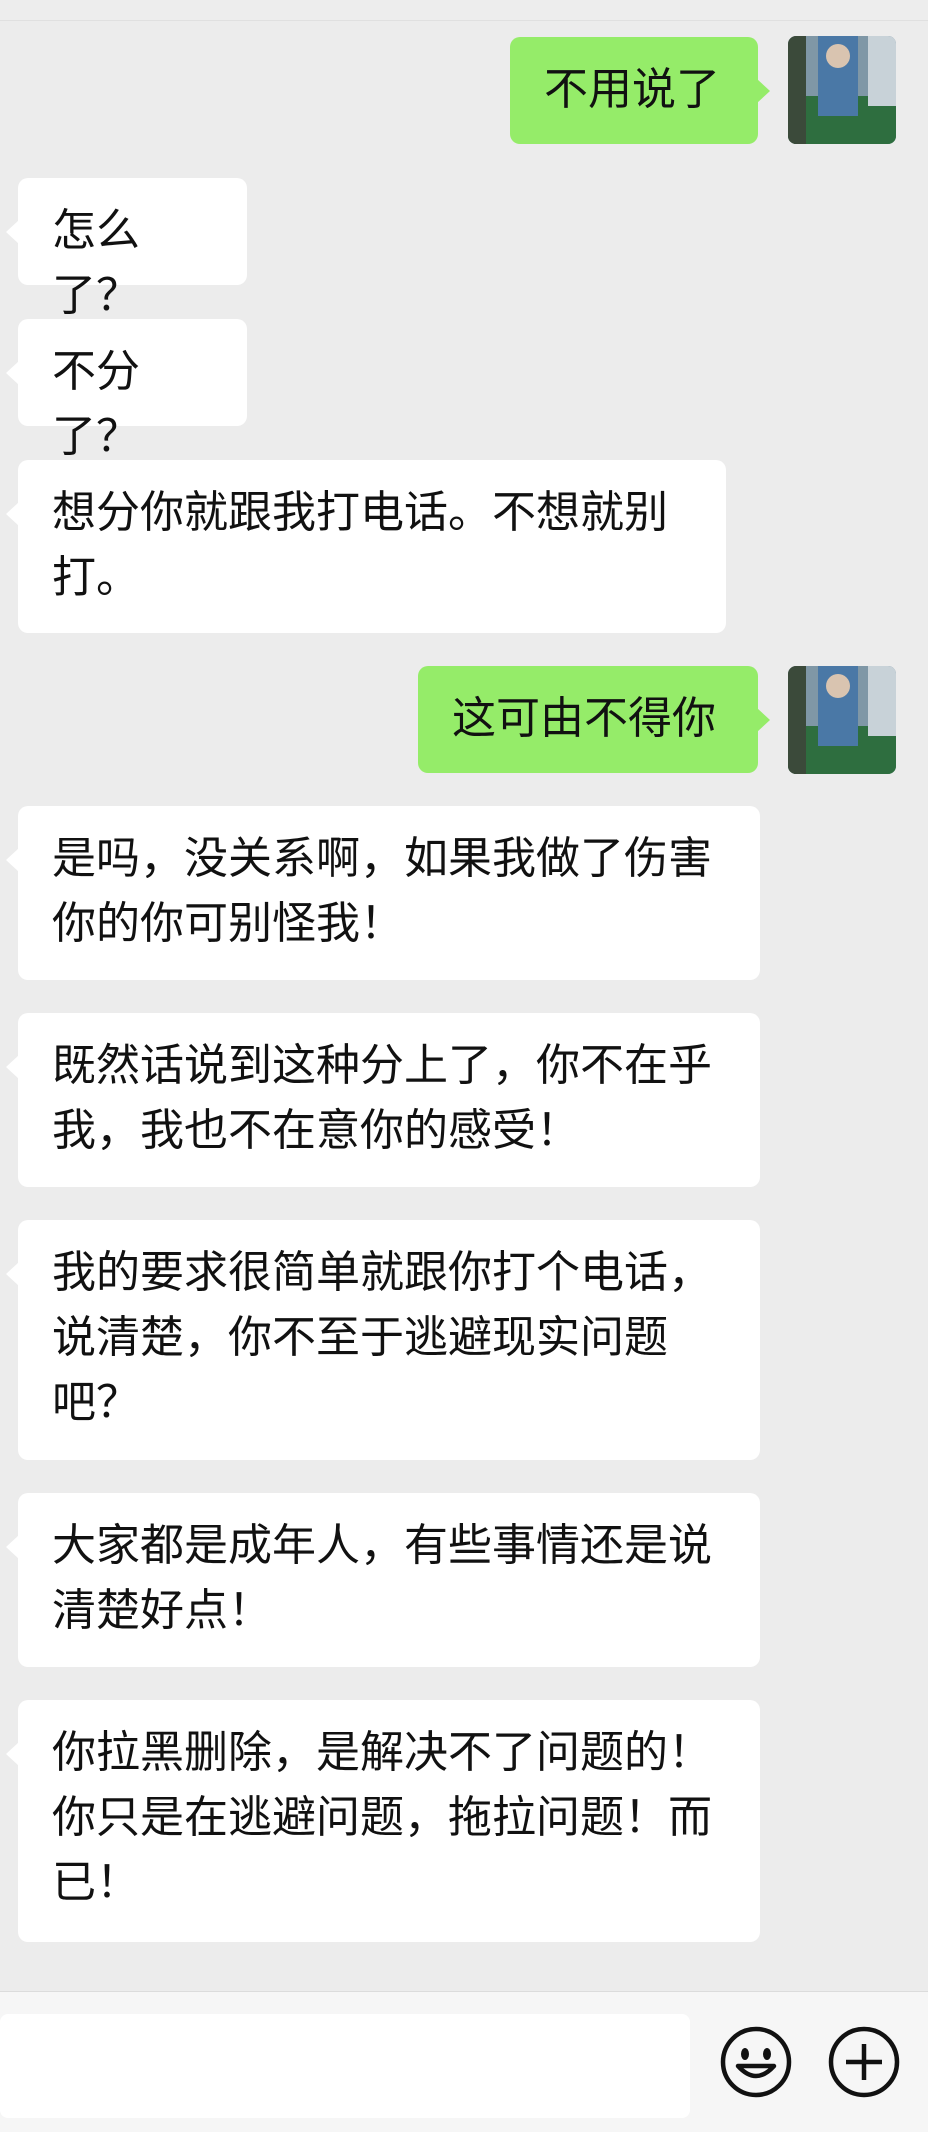 The image size is (928, 2132). What do you see at coordinates (126, 390) in the screenshot?
I see `message-bubble-incoming: 不分了？` at bounding box center [126, 390].